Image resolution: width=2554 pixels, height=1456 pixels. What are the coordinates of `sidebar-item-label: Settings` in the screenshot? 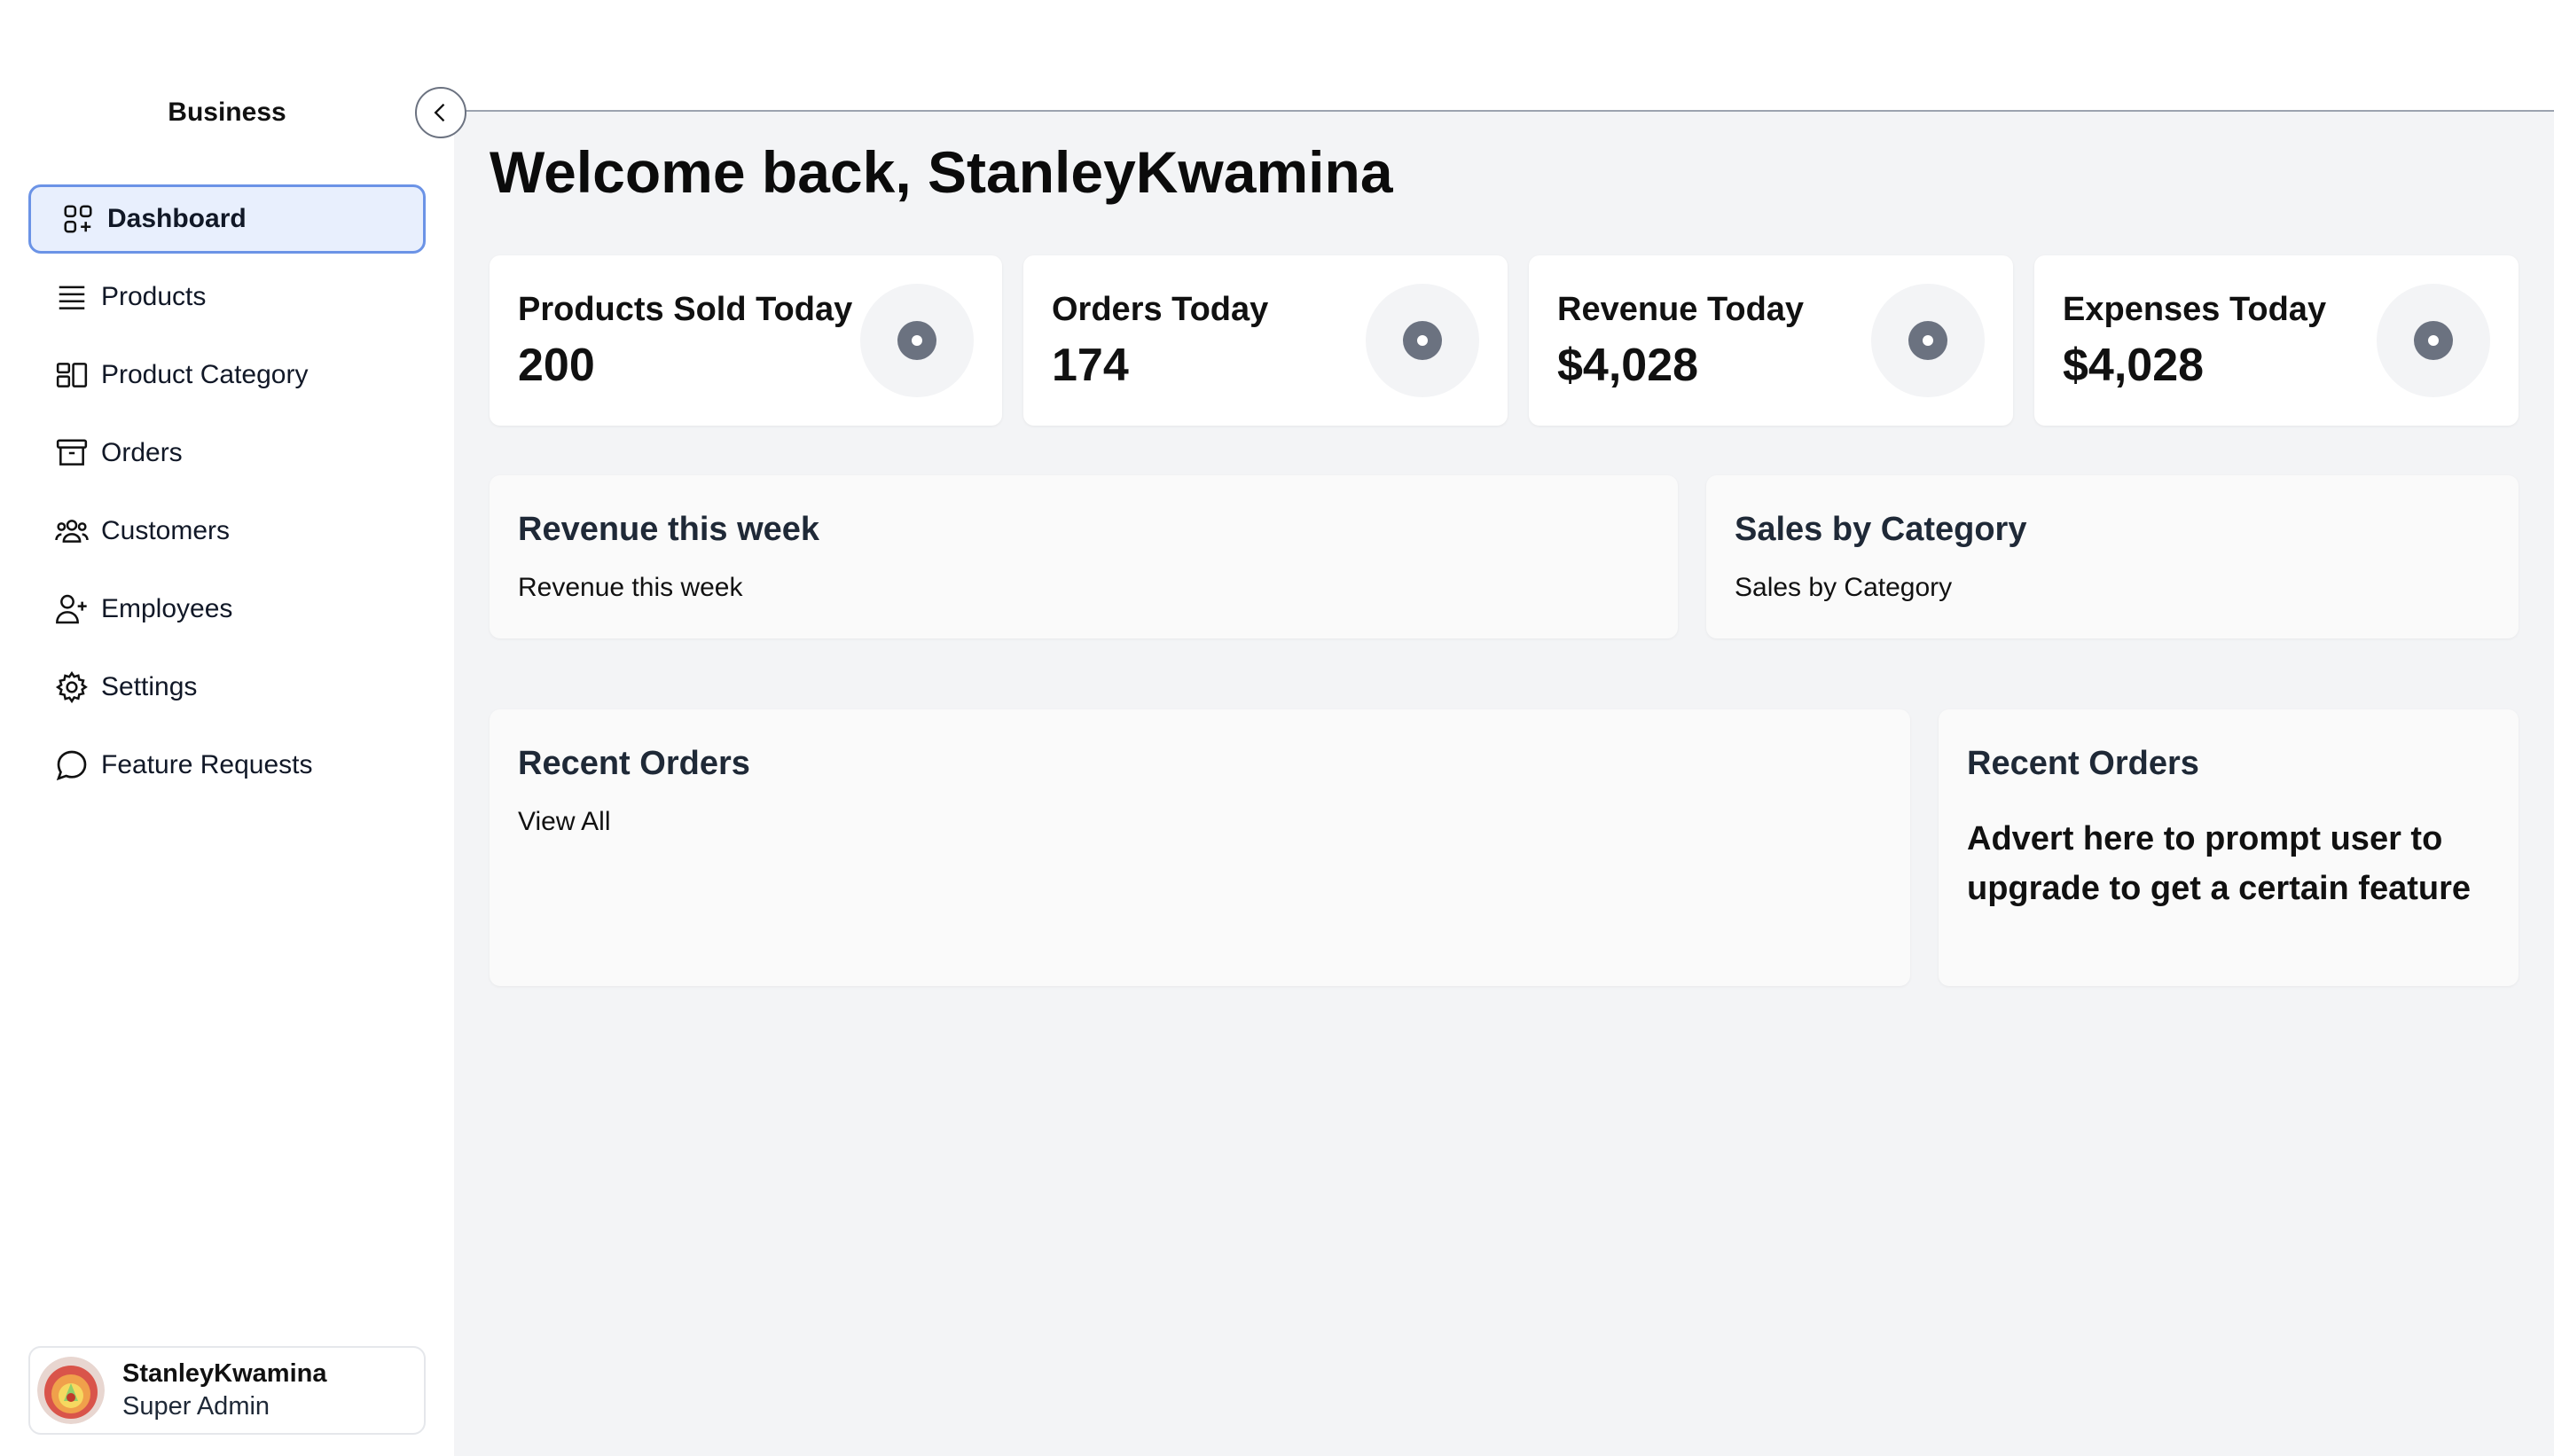 It's located at (149, 686).